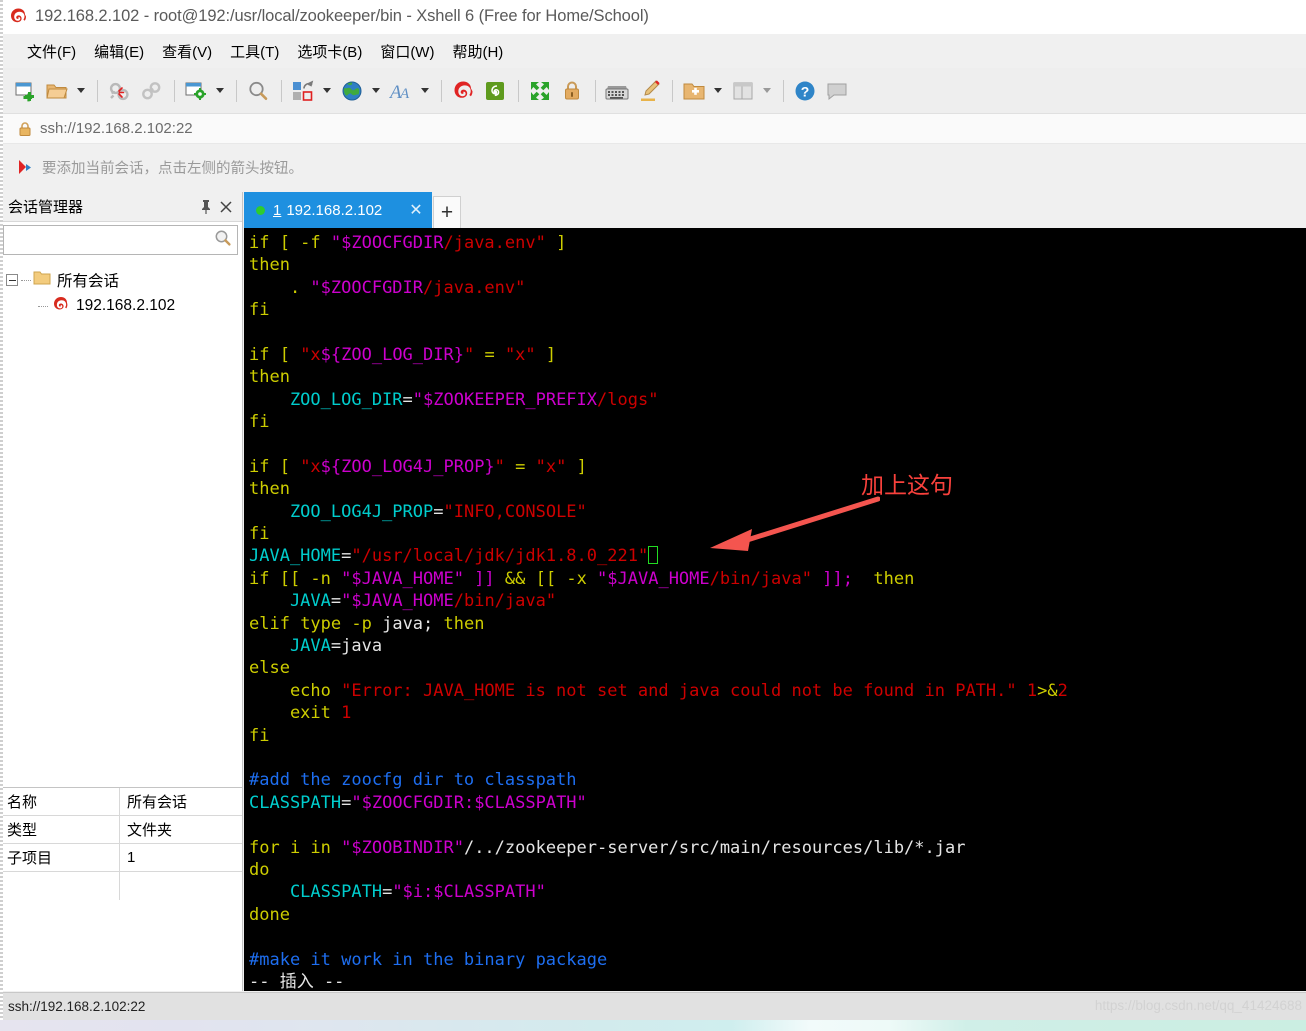  What do you see at coordinates (777, 803) in the screenshot?
I see `terminal-line: CLASSPATH="$ZOOCFGDIR:$CLASSPATH"` at bounding box center [777, 803].